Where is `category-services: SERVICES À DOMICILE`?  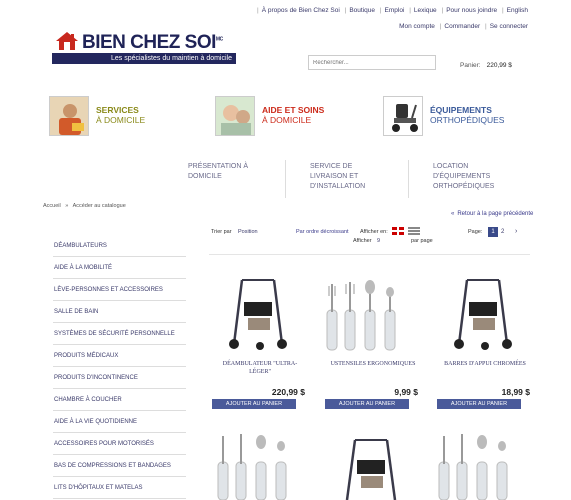 category-services: SERVICES À DOMICILE is located at coordinates (114, 117).